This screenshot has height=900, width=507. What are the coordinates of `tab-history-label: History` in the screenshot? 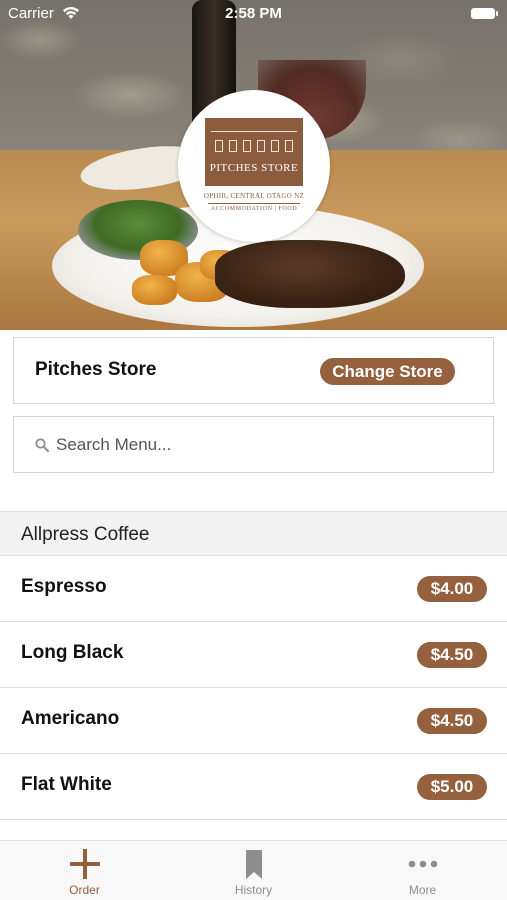 It's located at (253, 890).